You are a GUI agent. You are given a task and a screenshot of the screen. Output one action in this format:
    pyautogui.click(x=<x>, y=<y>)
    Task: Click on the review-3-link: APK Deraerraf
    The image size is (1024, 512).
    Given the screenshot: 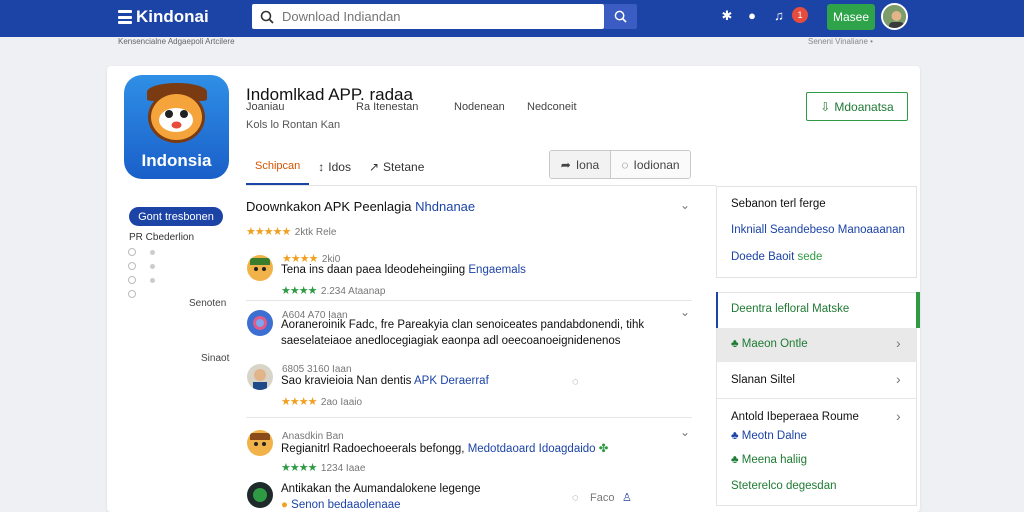 What is the action you would take?
    pyautogui.click(x=451, y=381)
    